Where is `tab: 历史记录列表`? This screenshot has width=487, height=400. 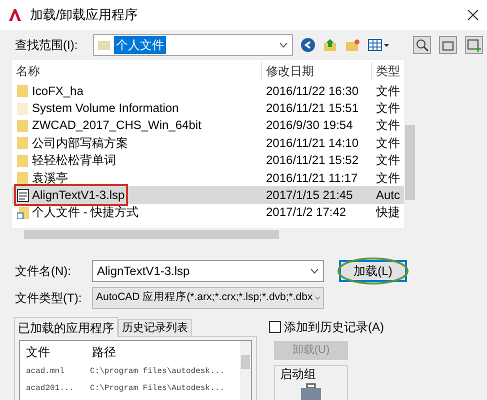 tab: 历史记录列表 is located at coordinates (155, 327).